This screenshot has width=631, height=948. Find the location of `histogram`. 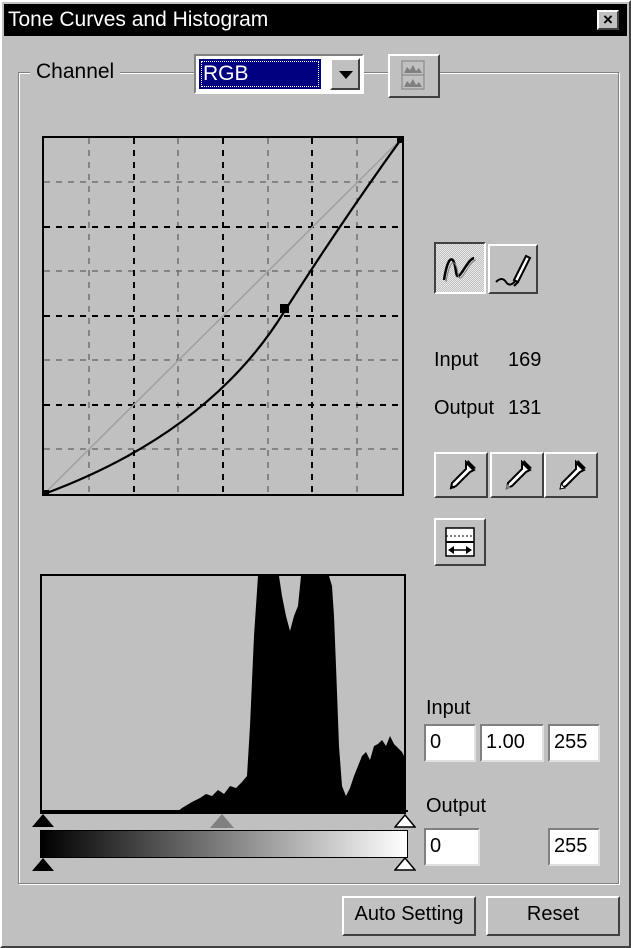

histogram is located at coordinates (223, 694).